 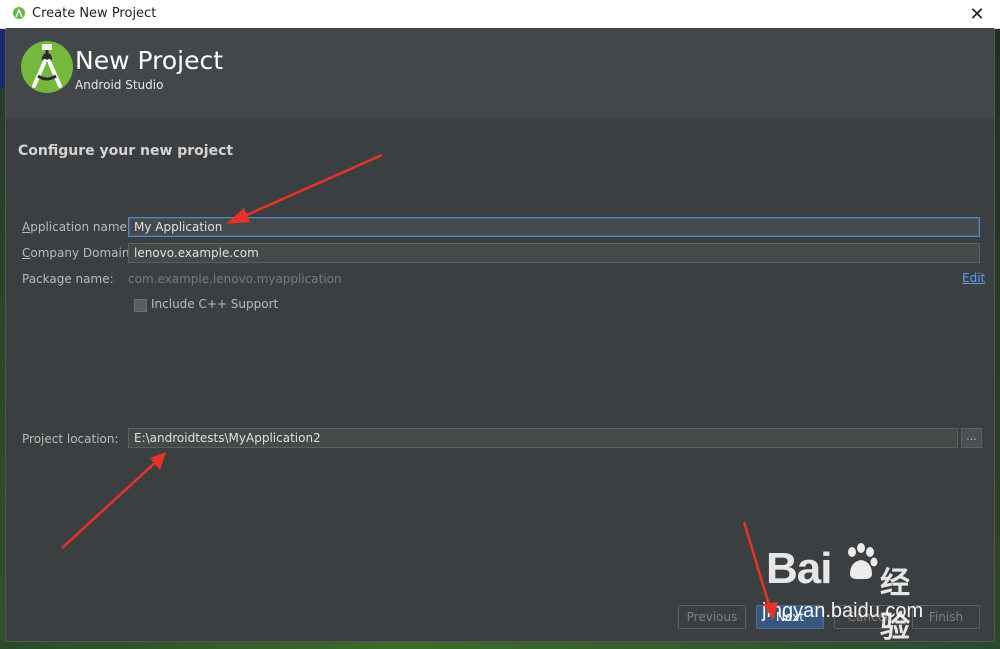 I want to click on watermark-url: jingyan.baidu.com, so click(x=843, y=611).